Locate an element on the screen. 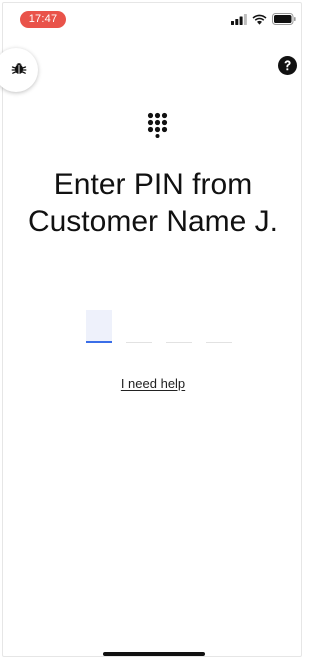  pin-input is located at coordinates (159, 327).